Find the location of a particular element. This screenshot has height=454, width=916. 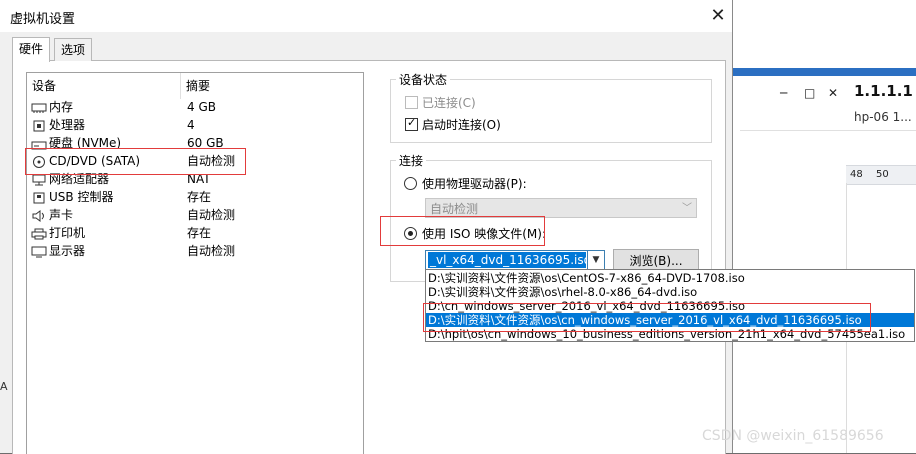

physical-drive-value: 自动检测 is located at coordinates (454, 209).